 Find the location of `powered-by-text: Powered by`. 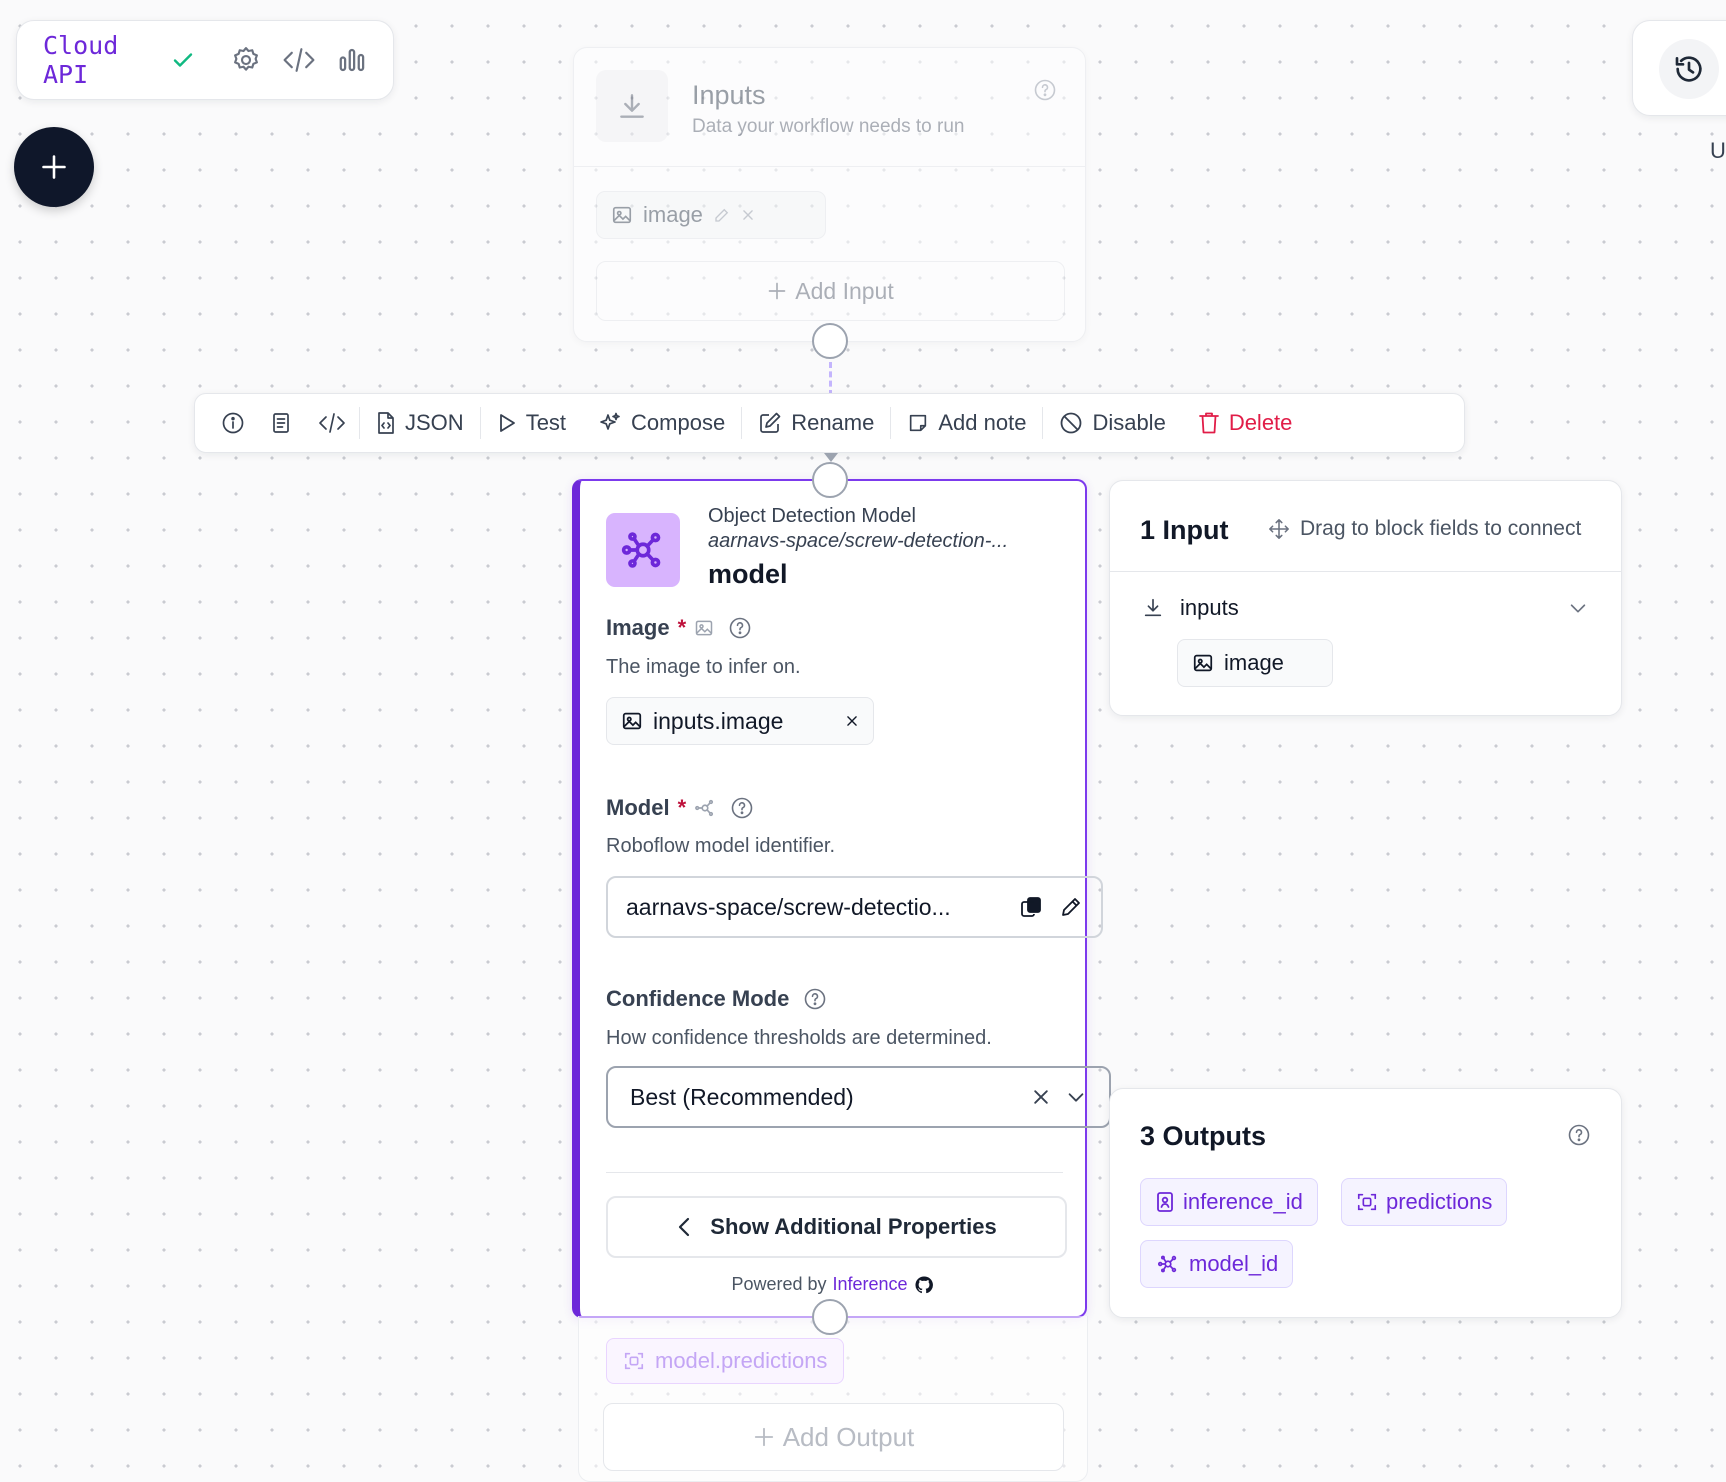

powered-by-text: Powered by is located at coordinates (779, 1284).